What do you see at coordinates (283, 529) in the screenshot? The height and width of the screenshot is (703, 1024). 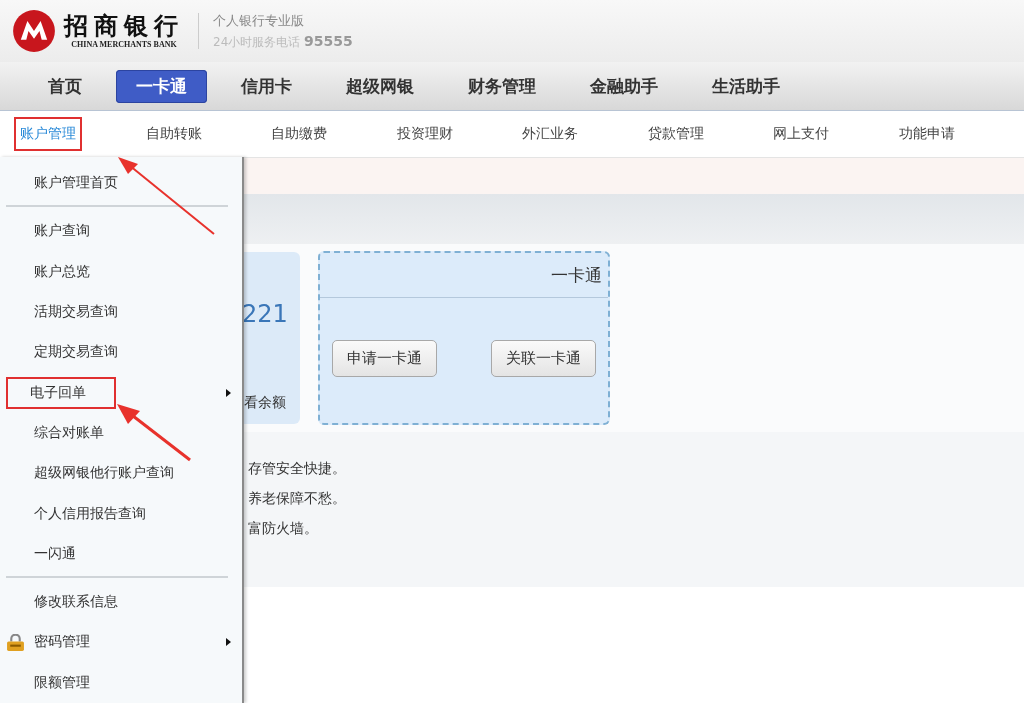 I see `promo-text: 富防火墙。` at bounding box center [283, 529].